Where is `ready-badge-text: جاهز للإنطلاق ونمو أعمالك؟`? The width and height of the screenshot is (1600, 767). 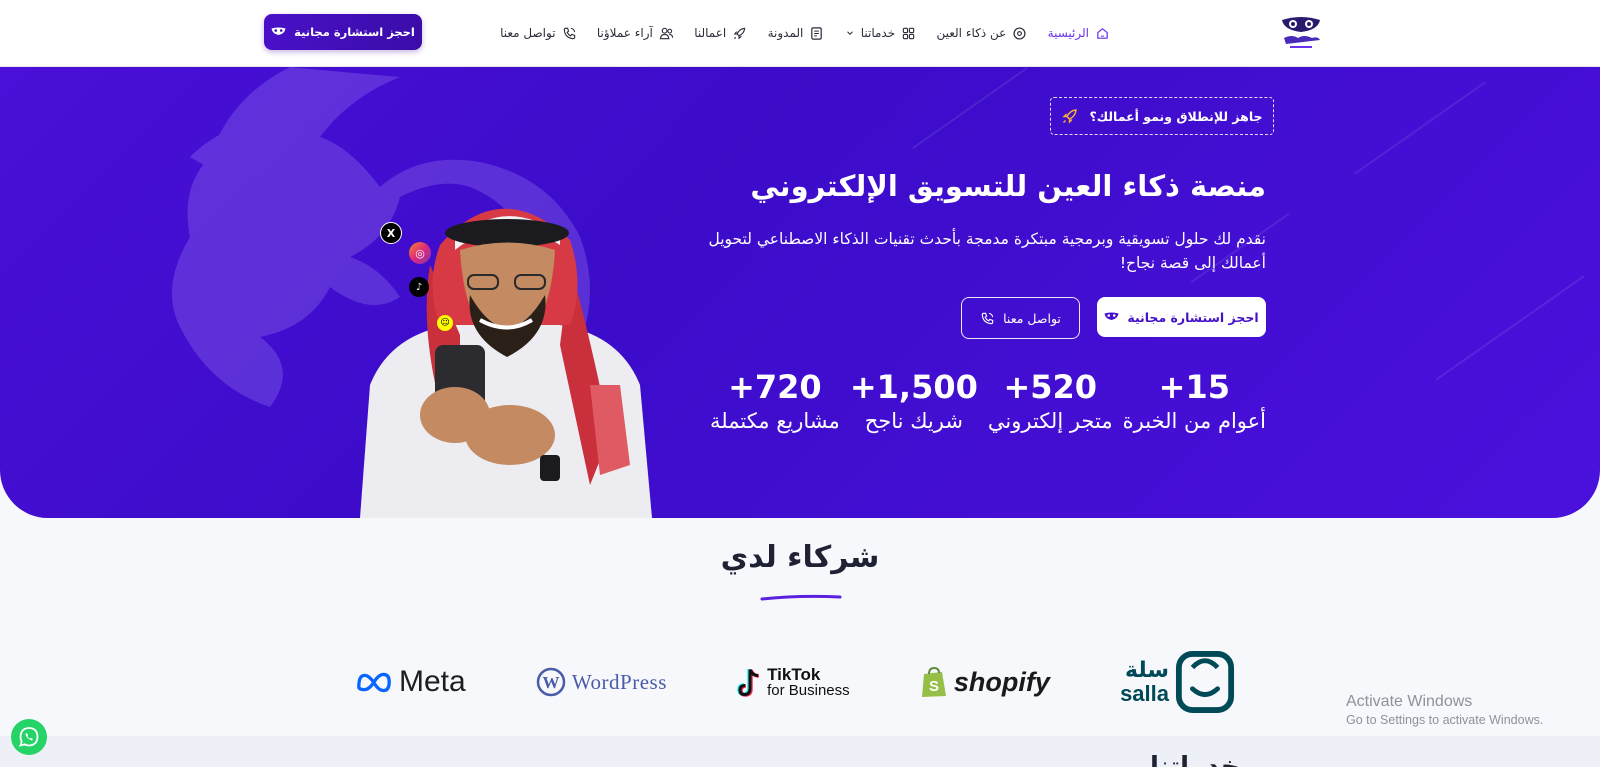
ready-badge-text: جاهز للإنطلاق ونمو أعمالك؟ is located at coordinates (1176, 116).